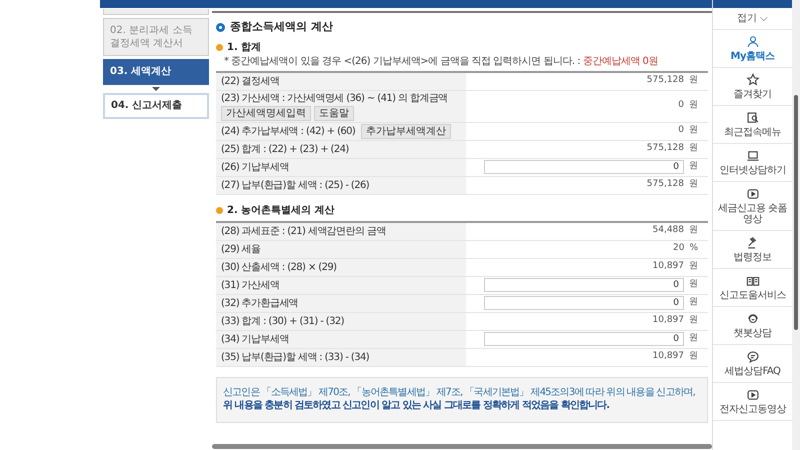 Image resolution: width=800 pixels, height=450 pixels. What do you see at coordinates (796, 212) in the screenshot?
I see `vertical-scrollbar` at bounding box center [796, 212].